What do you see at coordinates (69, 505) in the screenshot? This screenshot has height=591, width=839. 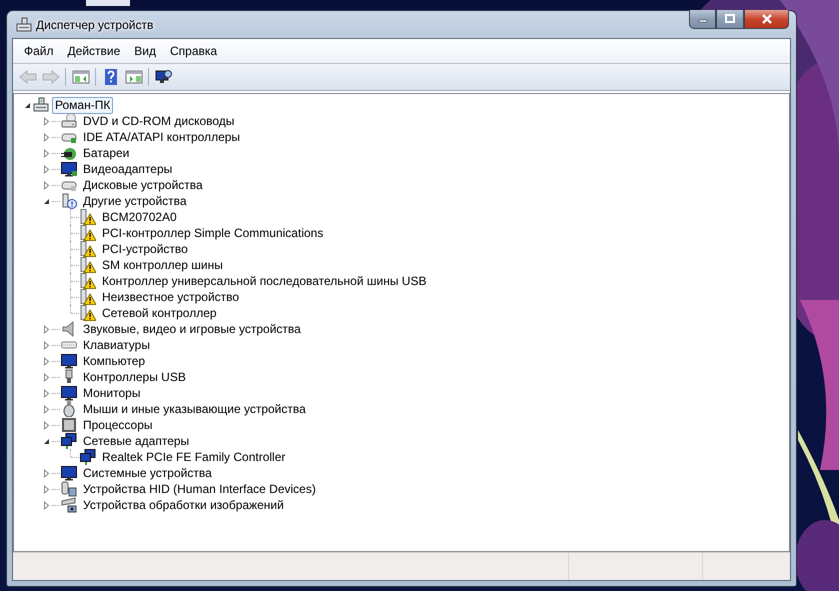 I see `camera-icon` at bounding box center [69, 505].